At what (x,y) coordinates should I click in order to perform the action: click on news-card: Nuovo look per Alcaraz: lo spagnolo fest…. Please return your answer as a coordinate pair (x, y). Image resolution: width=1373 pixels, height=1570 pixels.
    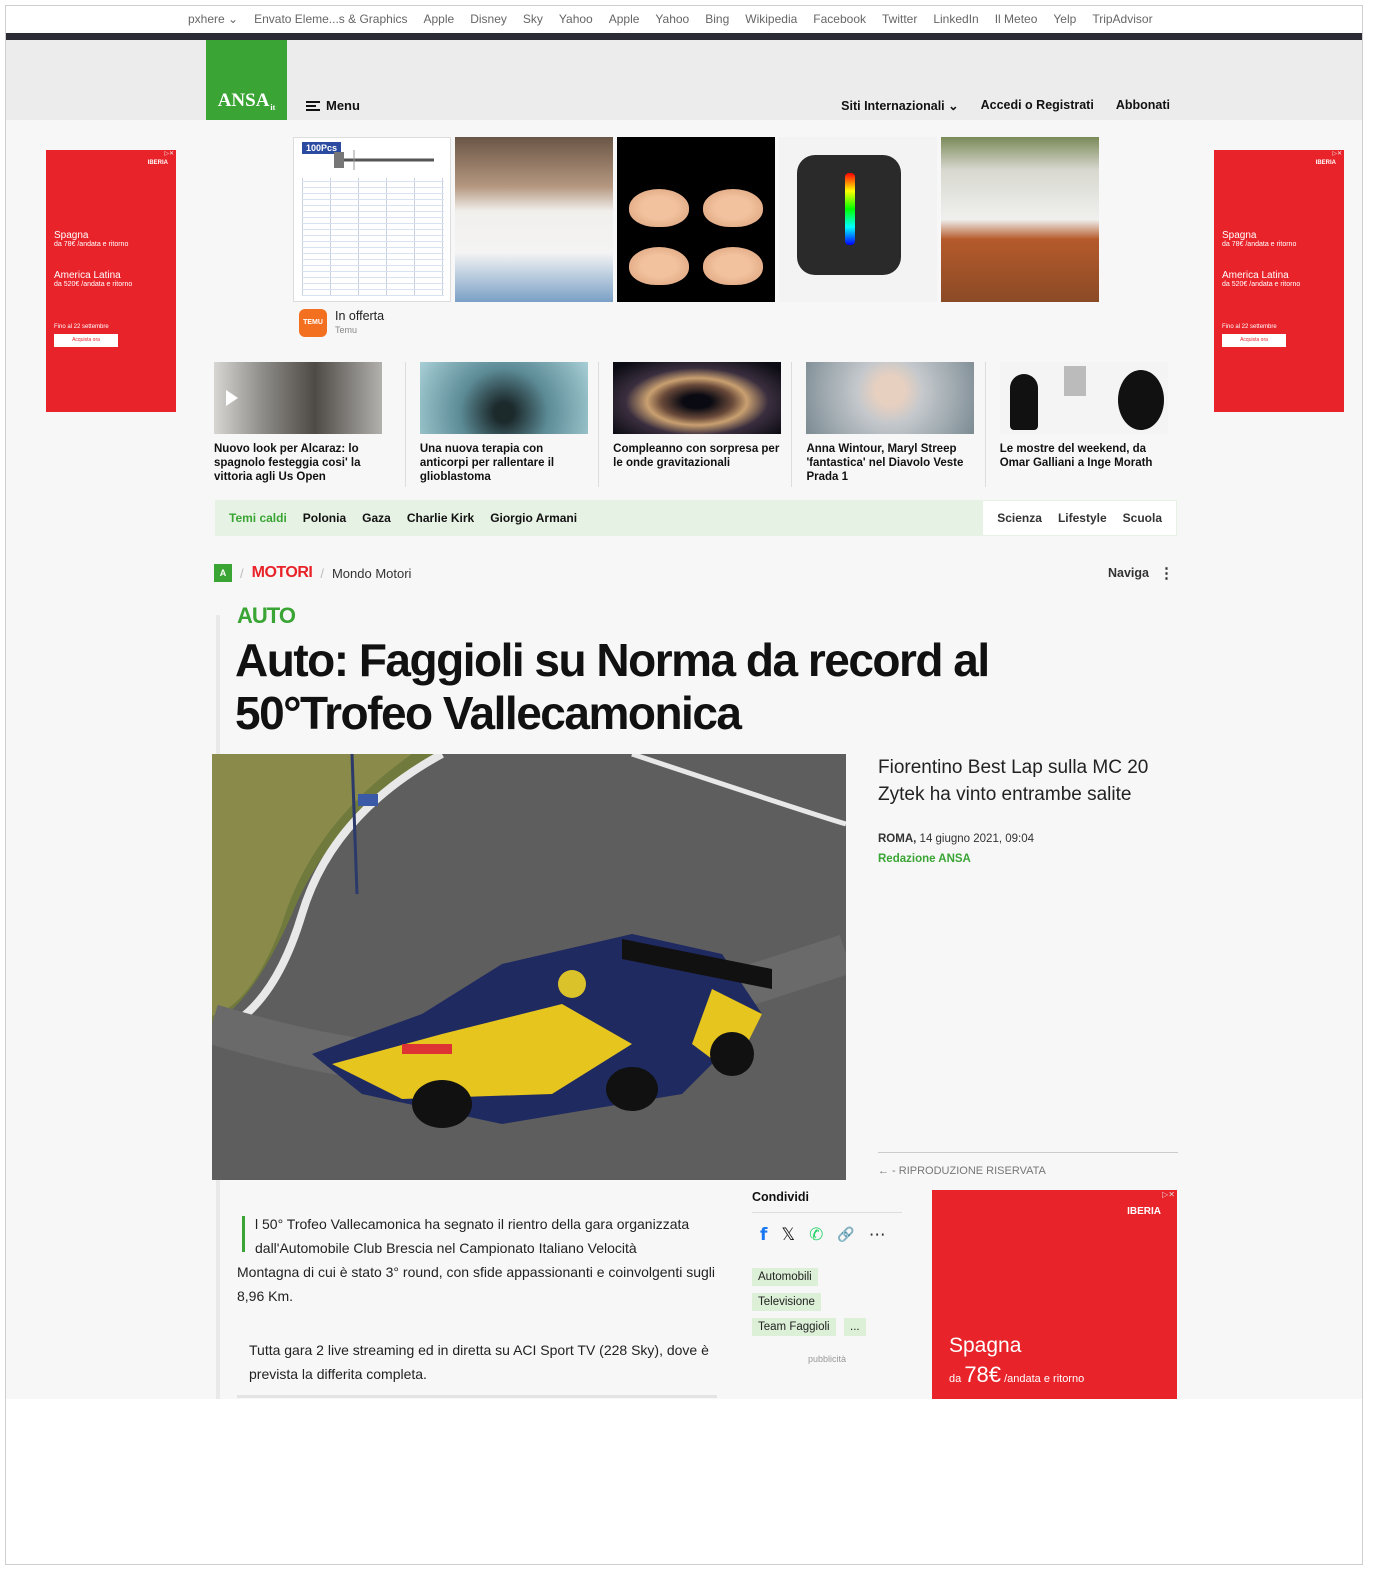
    Looking at the image, I should click on (308, 424).